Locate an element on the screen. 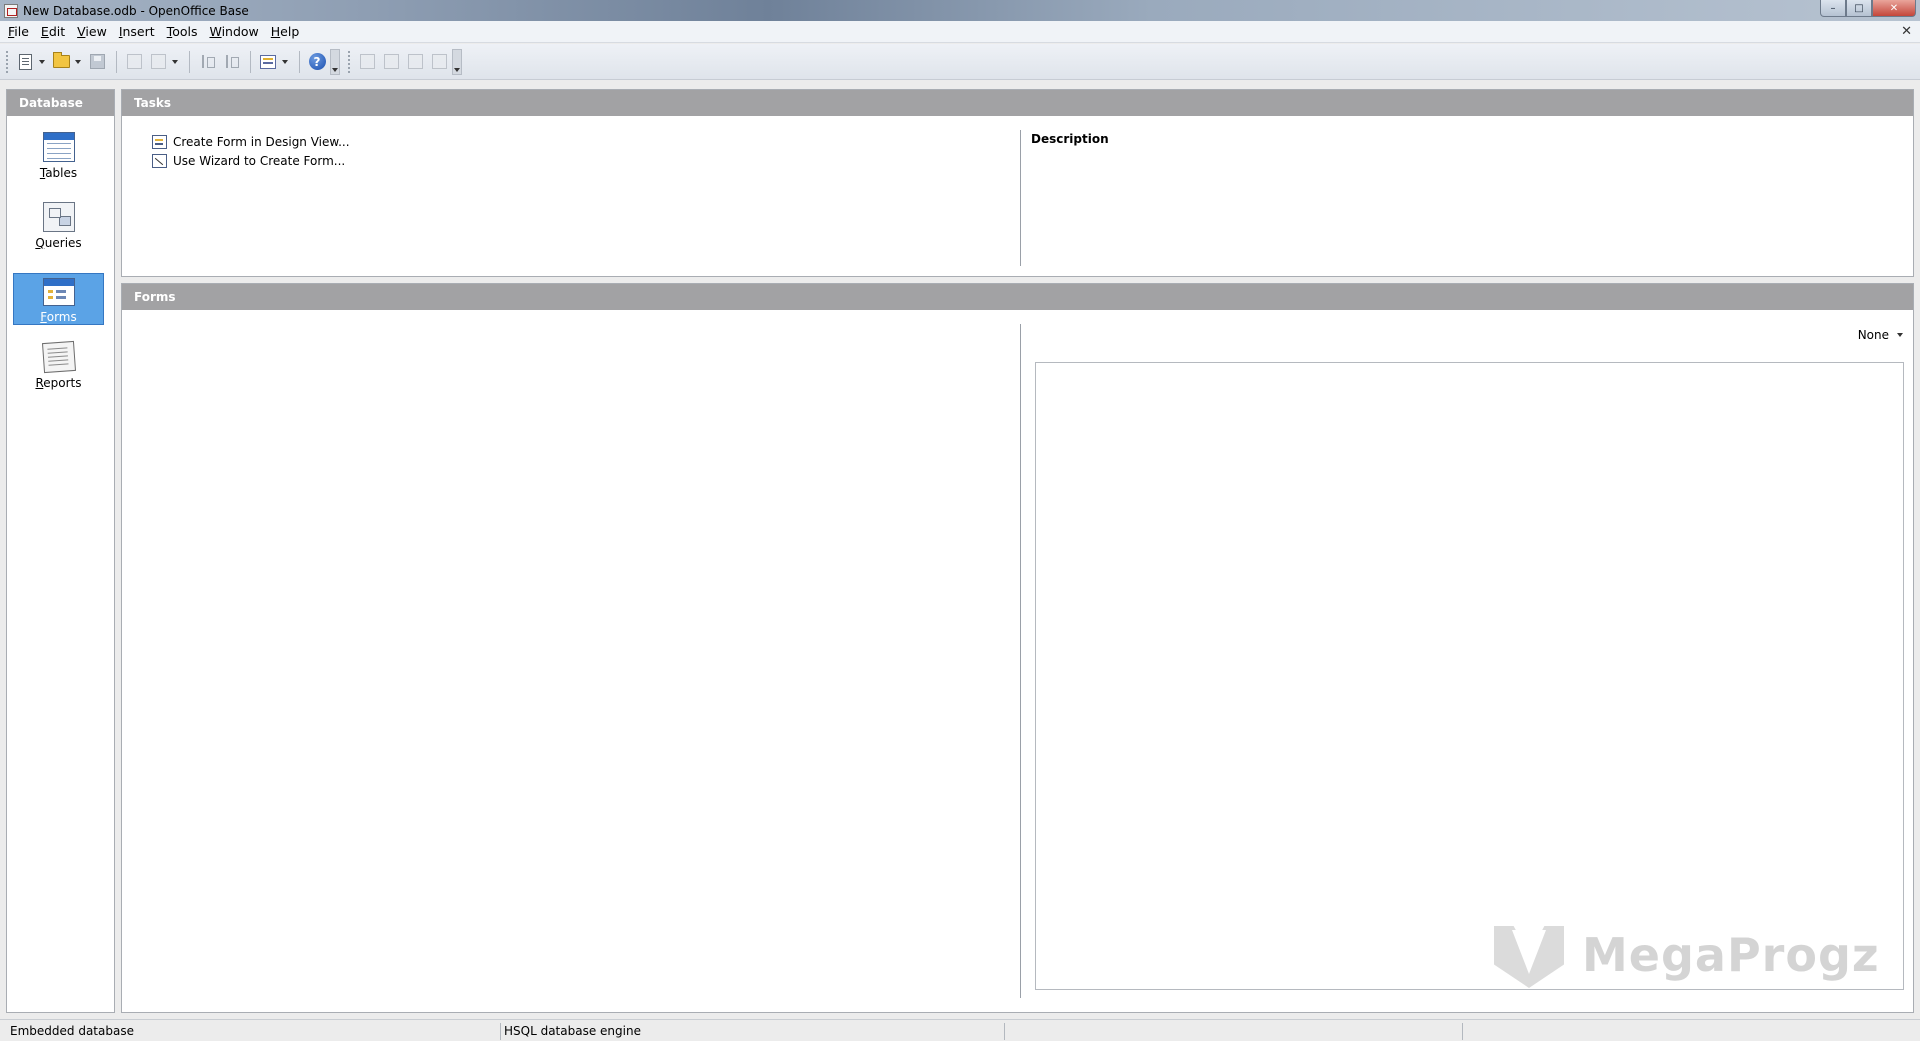 The image size is (1920, 1041). rename-object-icon is located at coordinates (439, 61).